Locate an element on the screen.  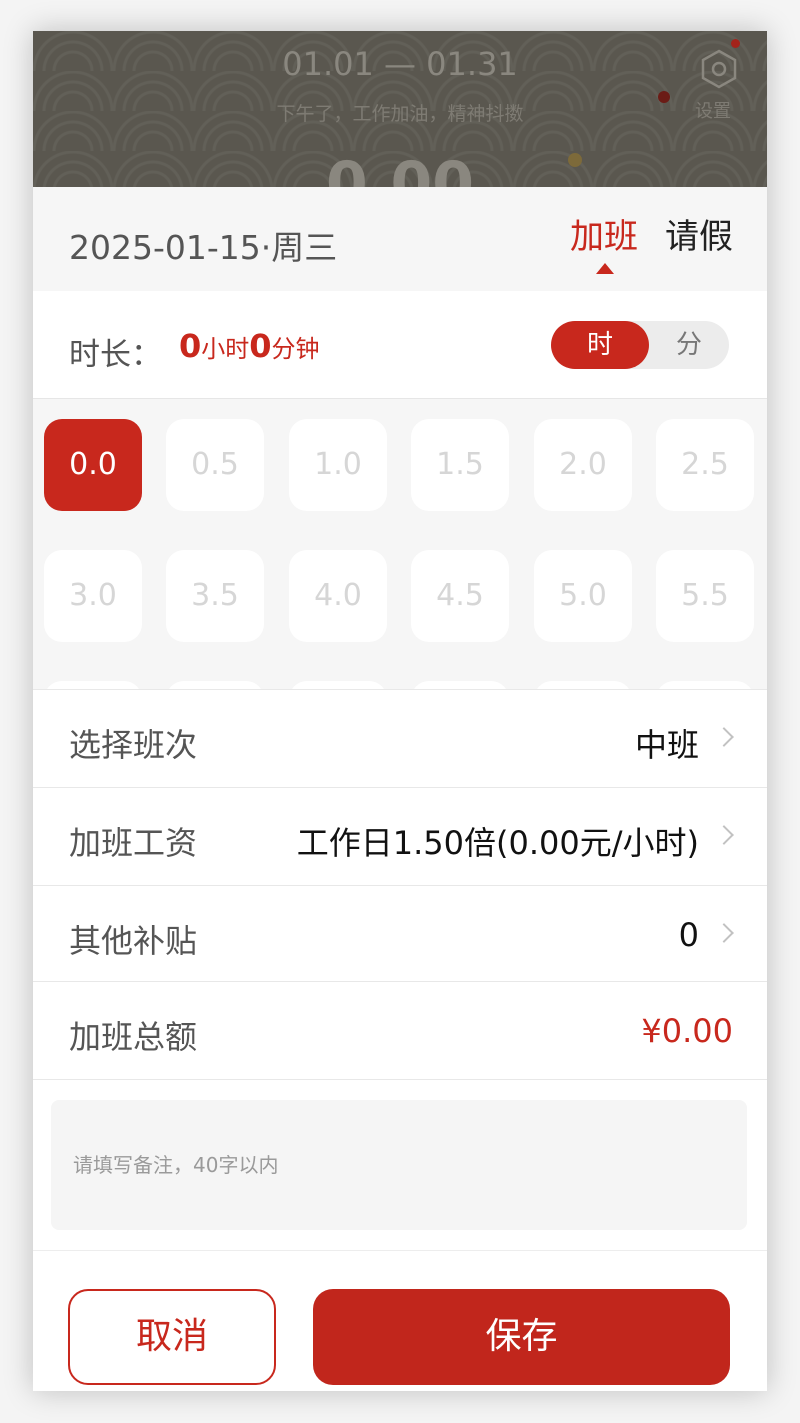
overtime-total-row: 加班总额 ¥0.00 is located at coordinates (400, 1030).